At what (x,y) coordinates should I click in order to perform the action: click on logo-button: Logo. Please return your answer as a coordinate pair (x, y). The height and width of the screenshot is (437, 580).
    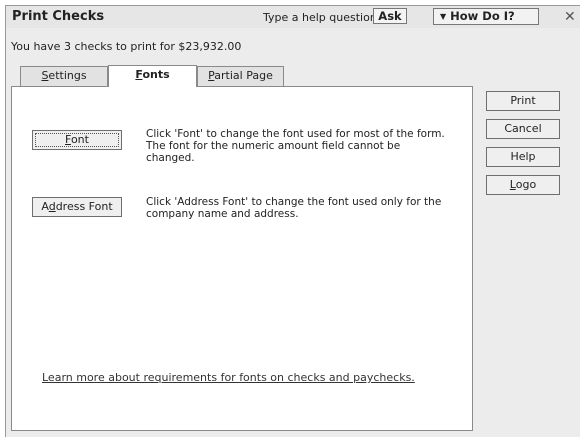
    Looking at the image, I should click on (523, 185).